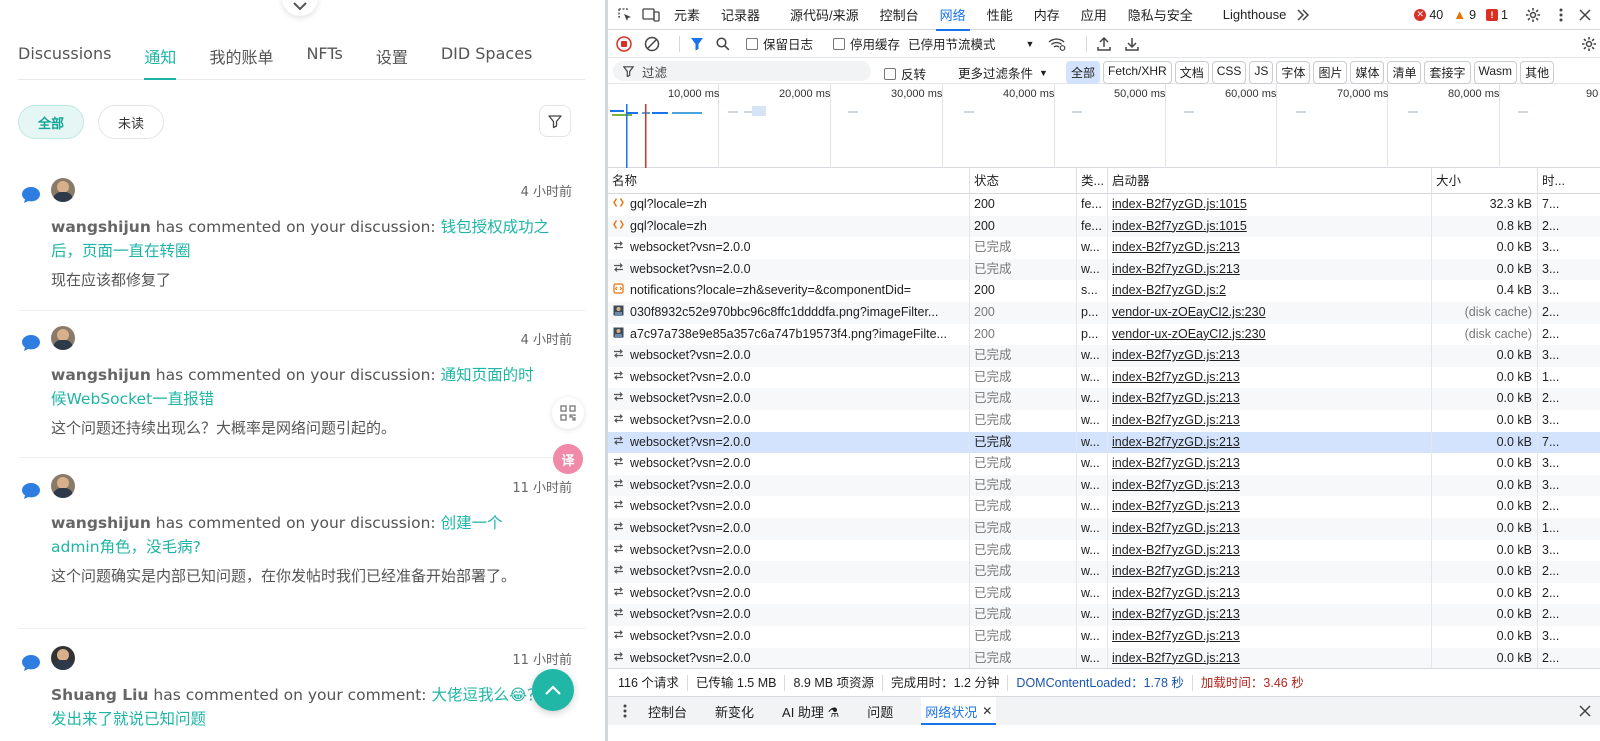 This screenshot has width=1600, height=741. Describe the element at coordinates (392, 56) in the screenshot. I see `tab-settings: 设置` at that location.